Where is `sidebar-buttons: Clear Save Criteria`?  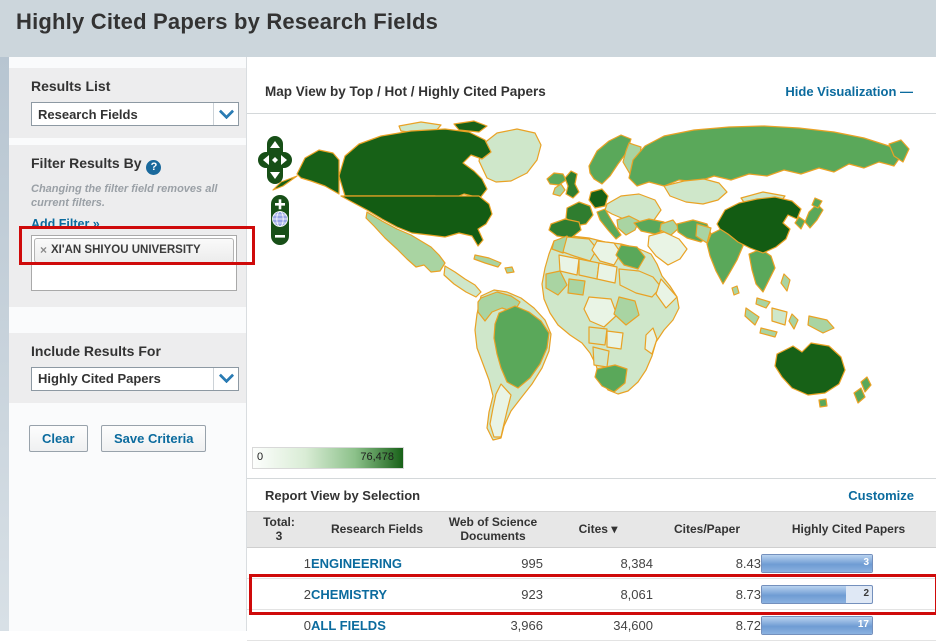 sidebar-buttons: Clear Save Criteria is located at coordinates (137, 438).